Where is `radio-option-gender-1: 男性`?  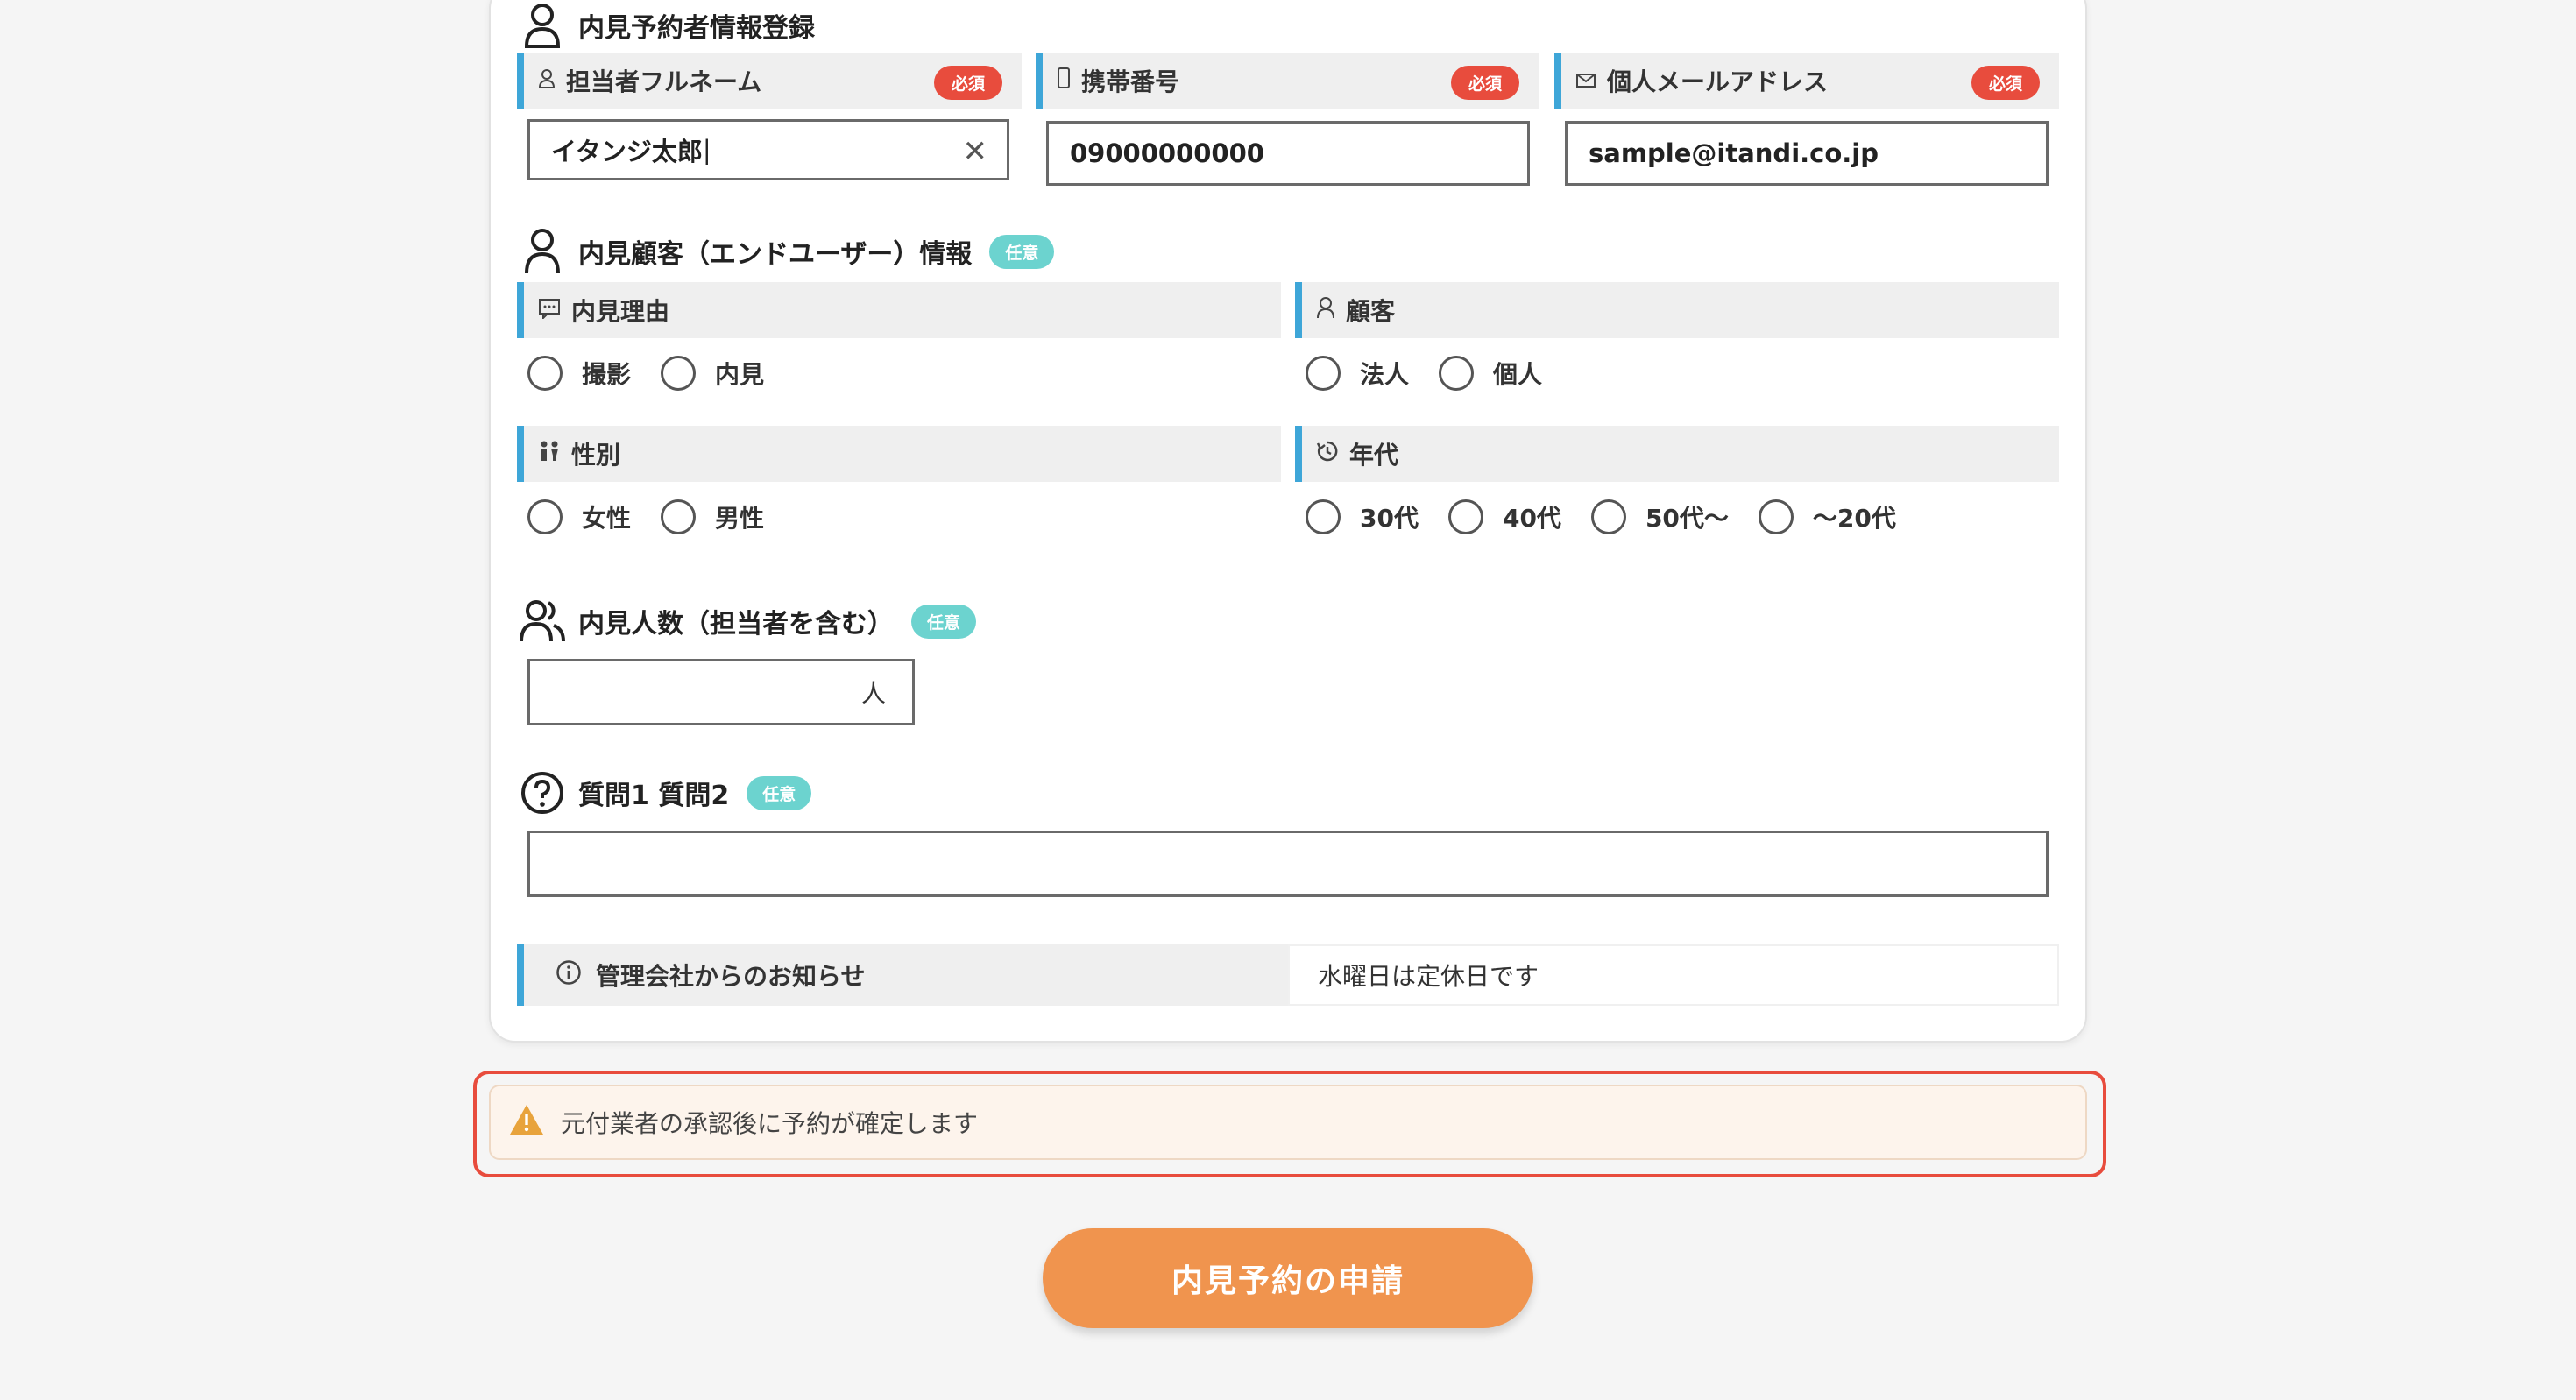
radio-option-gender-1: 男性 is located at coordinates (712, 516).